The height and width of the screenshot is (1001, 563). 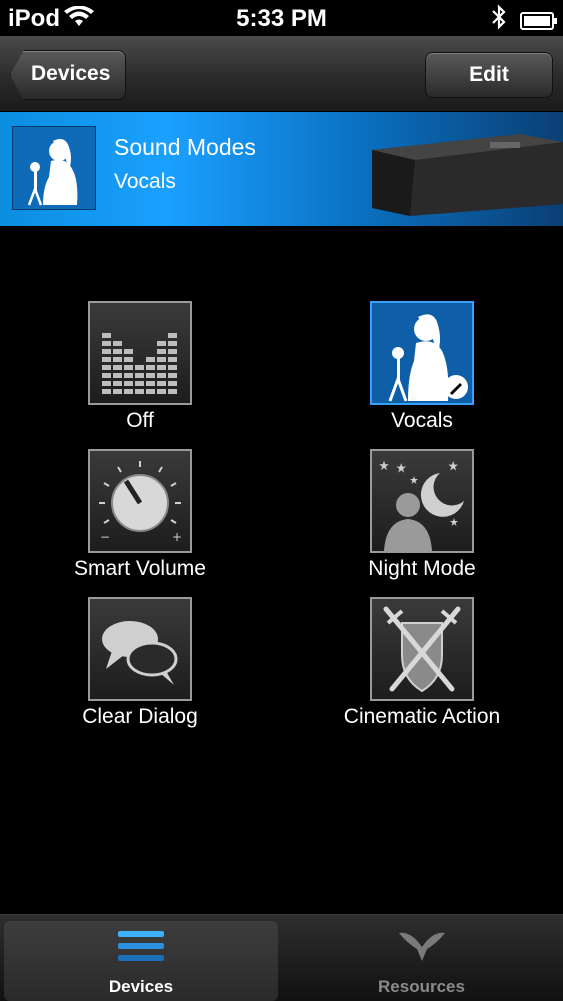 What do you see at coordinates (185, 147) in the screenshot?
I see `banner-title: Sound Modes` at bounding box center [185, 147].